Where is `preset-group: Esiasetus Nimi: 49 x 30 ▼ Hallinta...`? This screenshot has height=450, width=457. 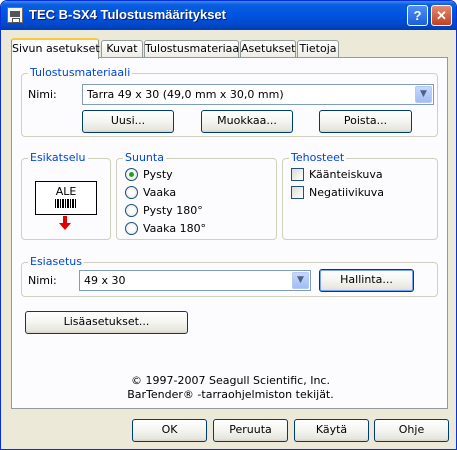 preset-group: Esiasetus Nimi: 49 x 30 ▼ Hallinta... is located at coordinates (229, 276).